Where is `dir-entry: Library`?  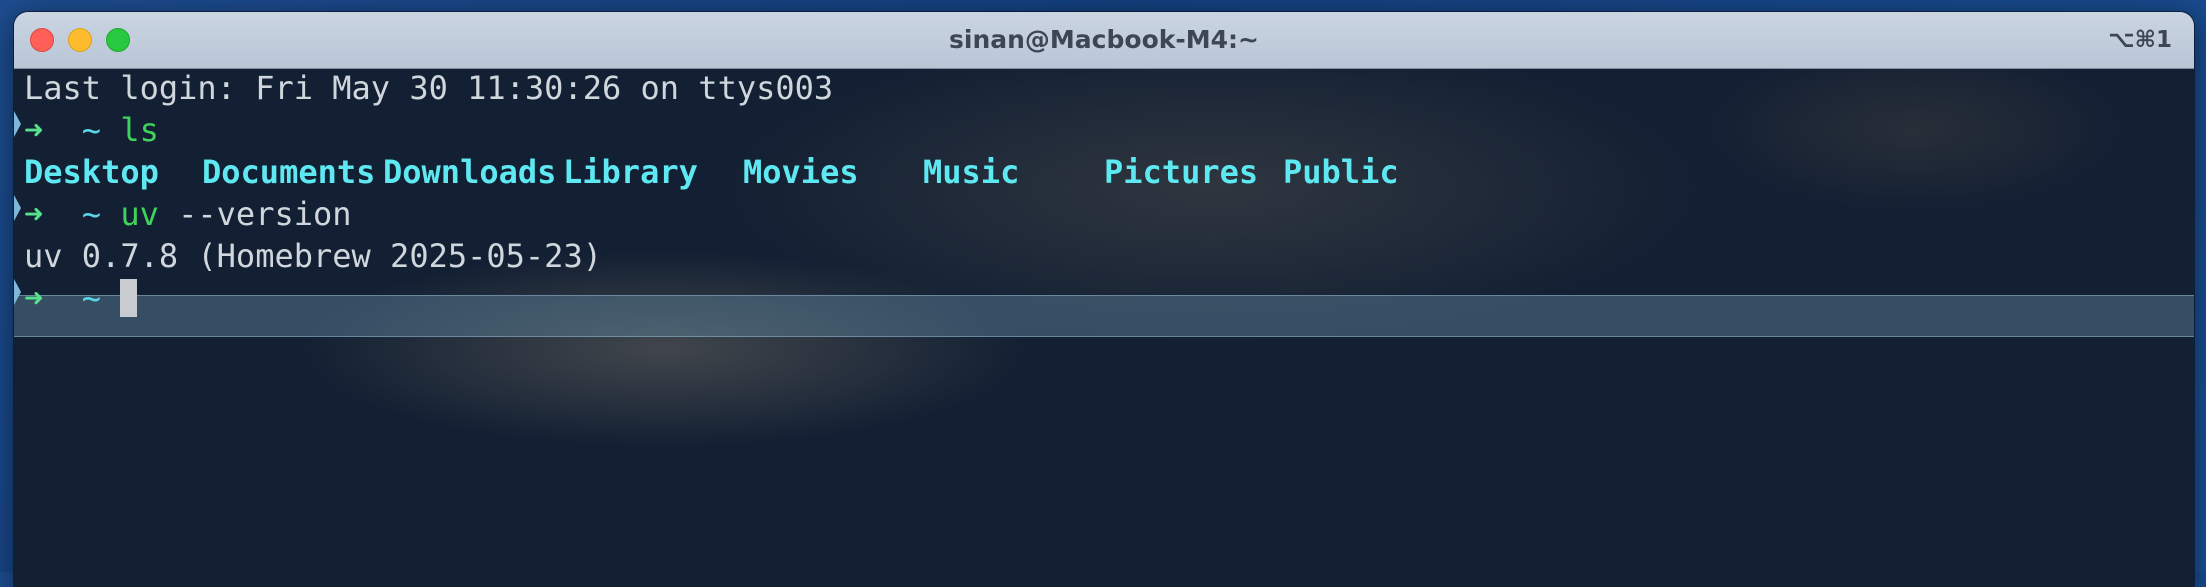 dir-entry: Library is located at coordinates (630, 172).